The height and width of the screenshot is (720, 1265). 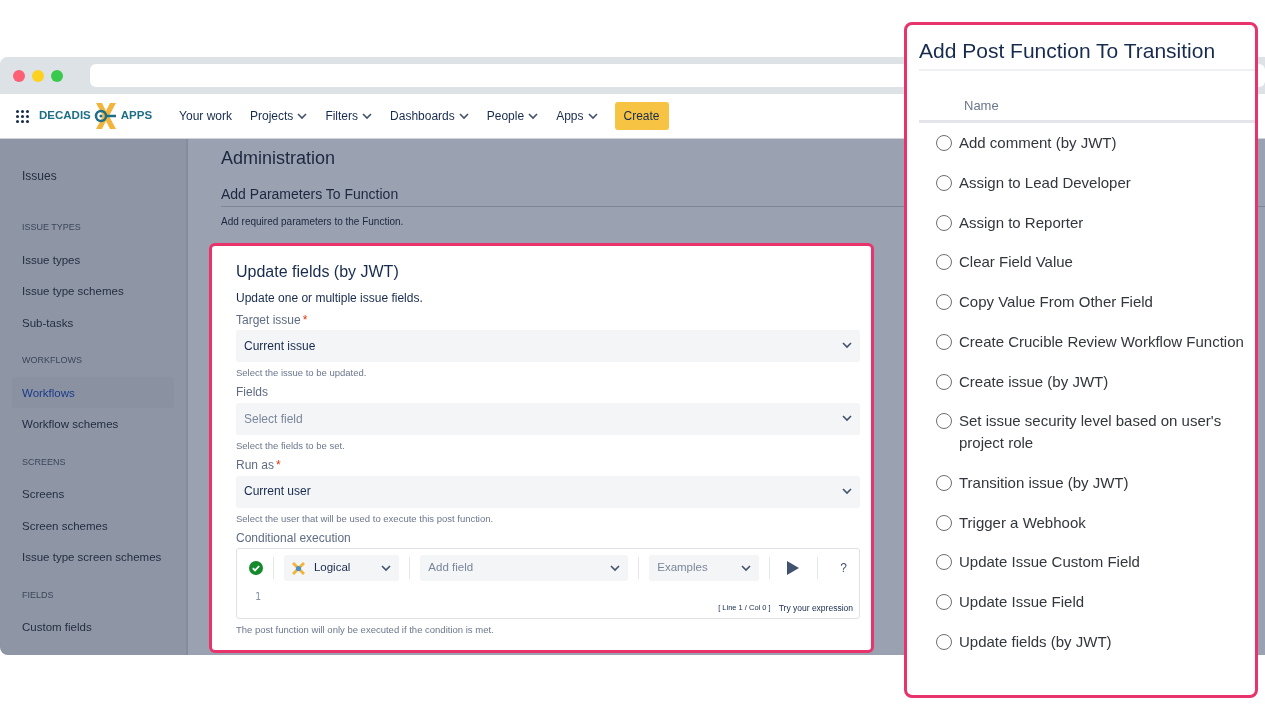 What do you see at coordinates (1087, 341) in the screenshot?
I see `function-option: Create Crucible Review Workflow Function` at bounding box center [1087, 341].